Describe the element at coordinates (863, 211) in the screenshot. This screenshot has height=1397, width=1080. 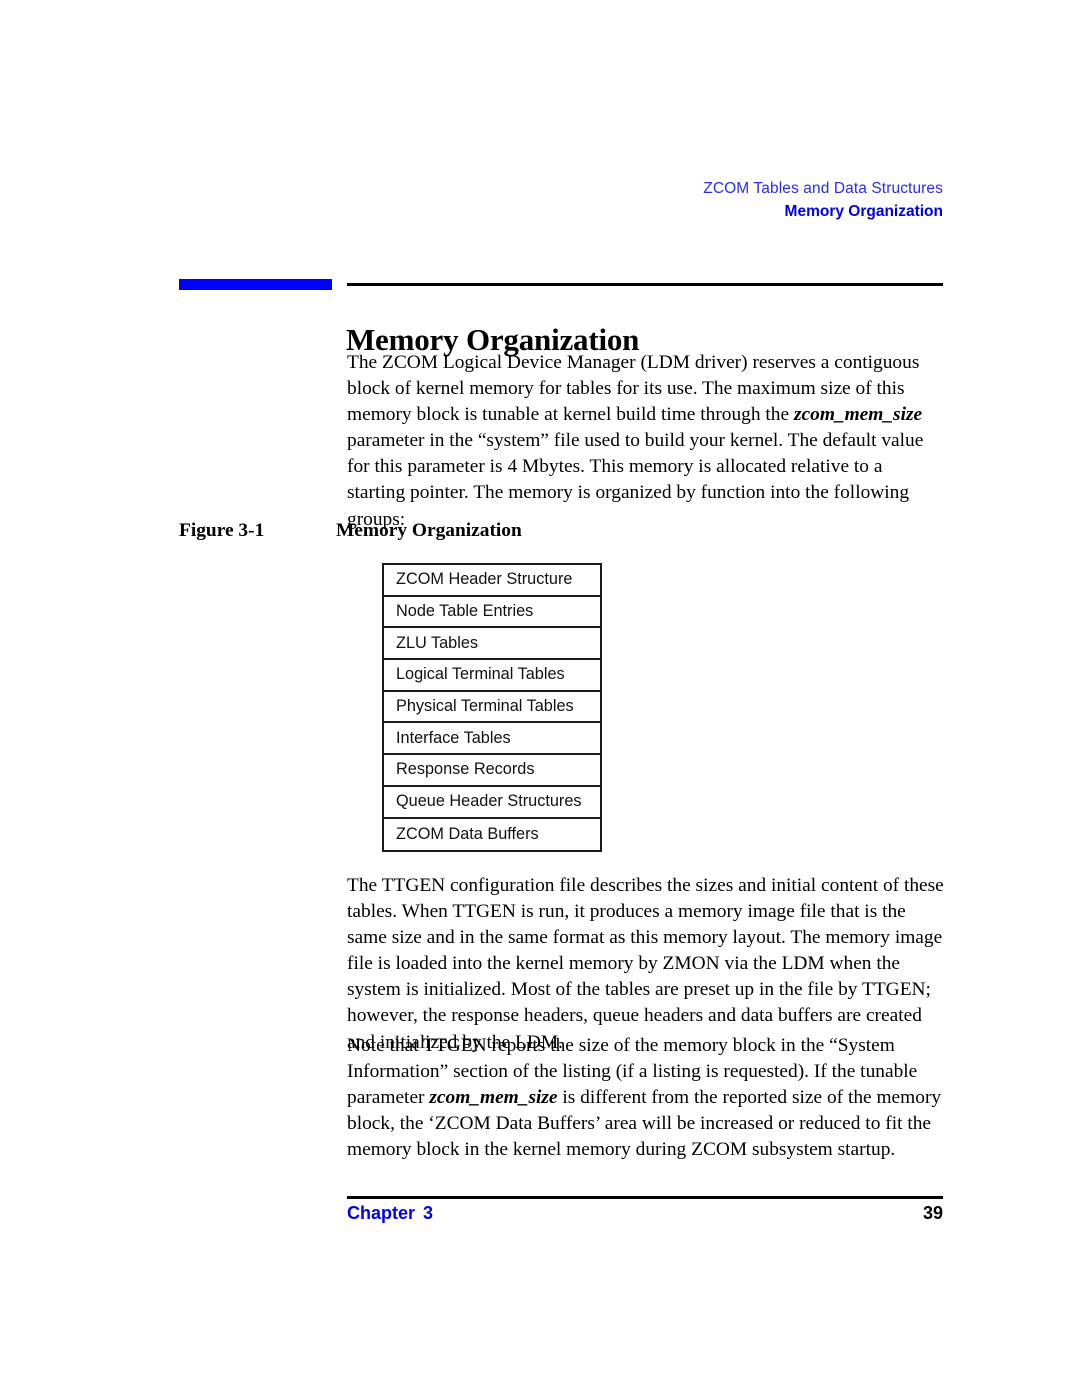
I see `running-header-section-title: Memory Organization` at that location.